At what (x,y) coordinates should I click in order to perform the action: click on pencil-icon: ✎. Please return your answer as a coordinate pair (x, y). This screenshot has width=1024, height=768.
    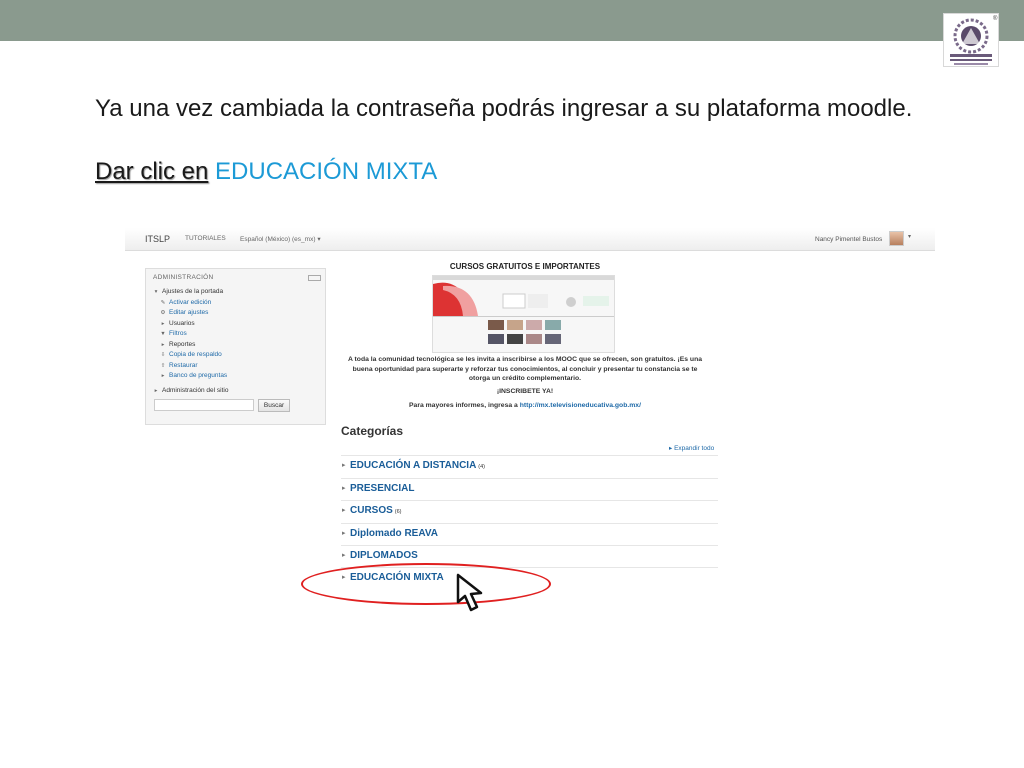
    Looking at the image, I should click on (163, 302).